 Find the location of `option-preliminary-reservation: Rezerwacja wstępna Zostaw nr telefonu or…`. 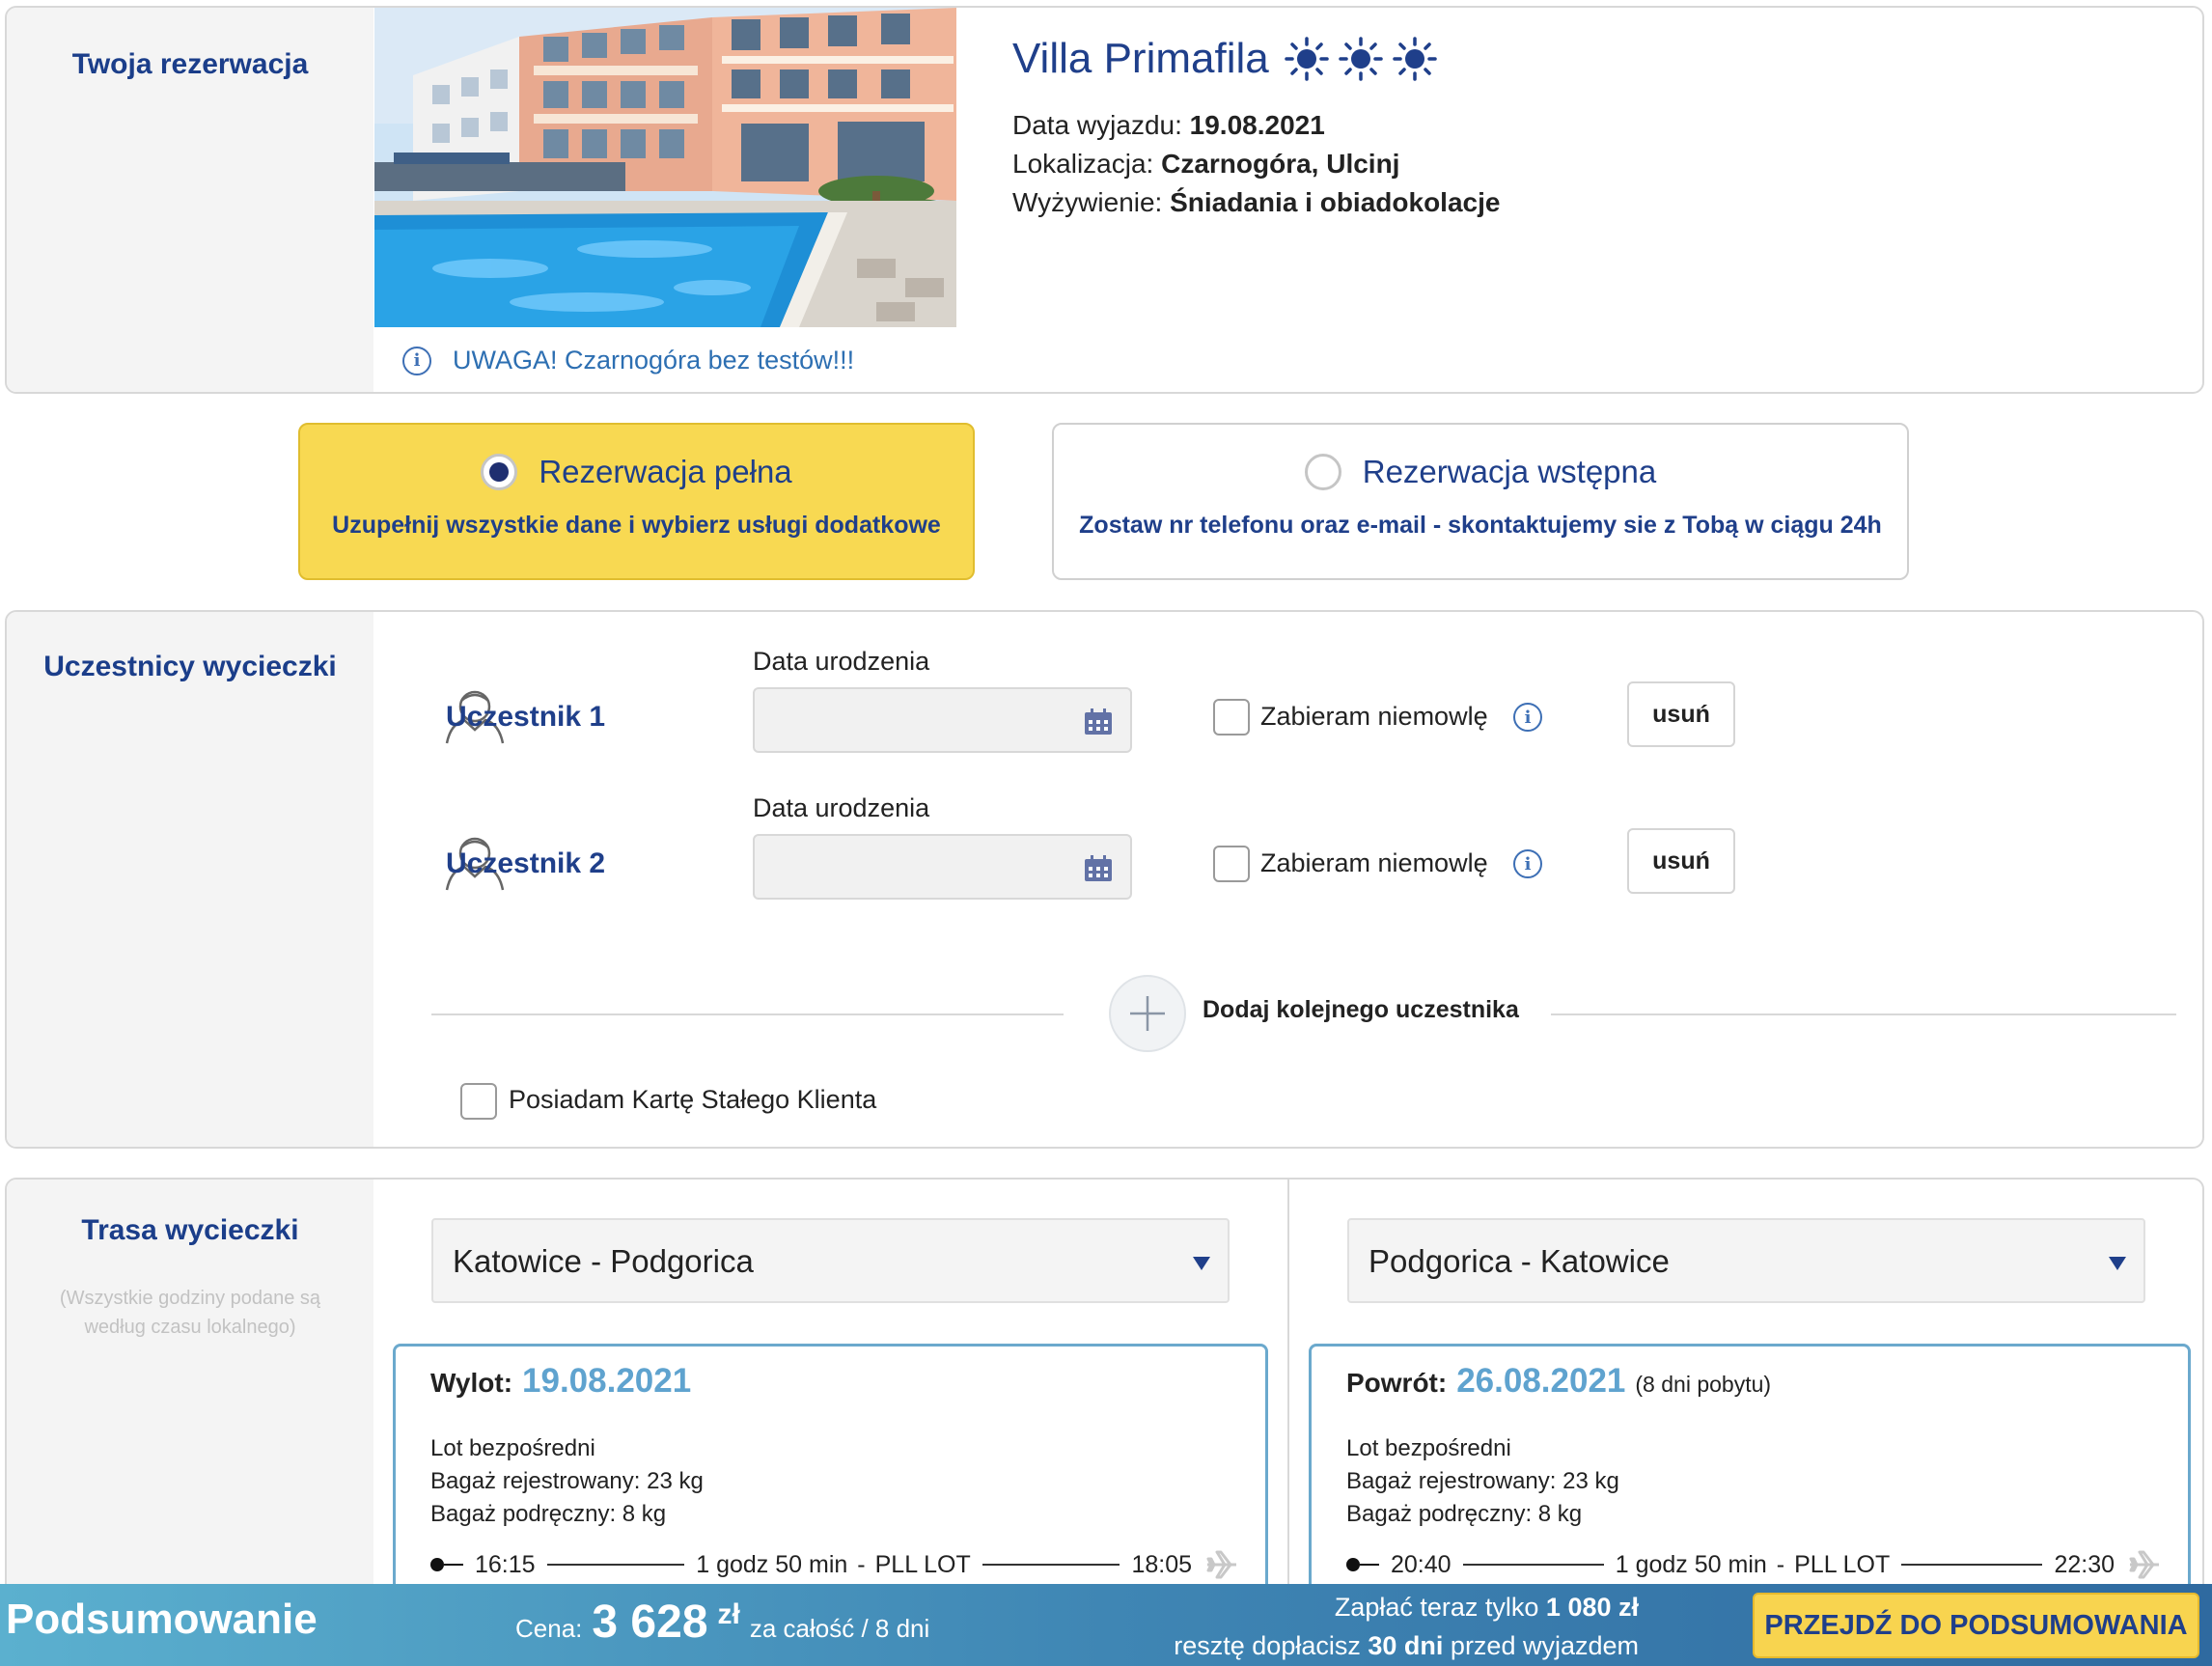

option-preliminary-reservation: Rezerwacja wstępna Zostaw nr telefonu or… is located at coordinates (1480, 501).